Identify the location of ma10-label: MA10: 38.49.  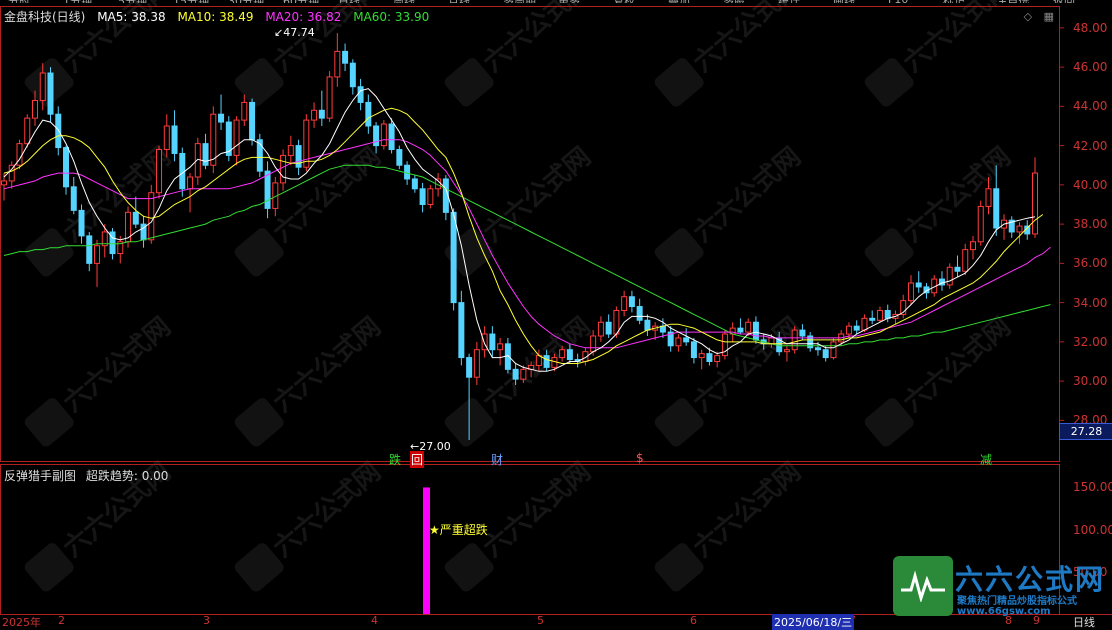
(215, 17).